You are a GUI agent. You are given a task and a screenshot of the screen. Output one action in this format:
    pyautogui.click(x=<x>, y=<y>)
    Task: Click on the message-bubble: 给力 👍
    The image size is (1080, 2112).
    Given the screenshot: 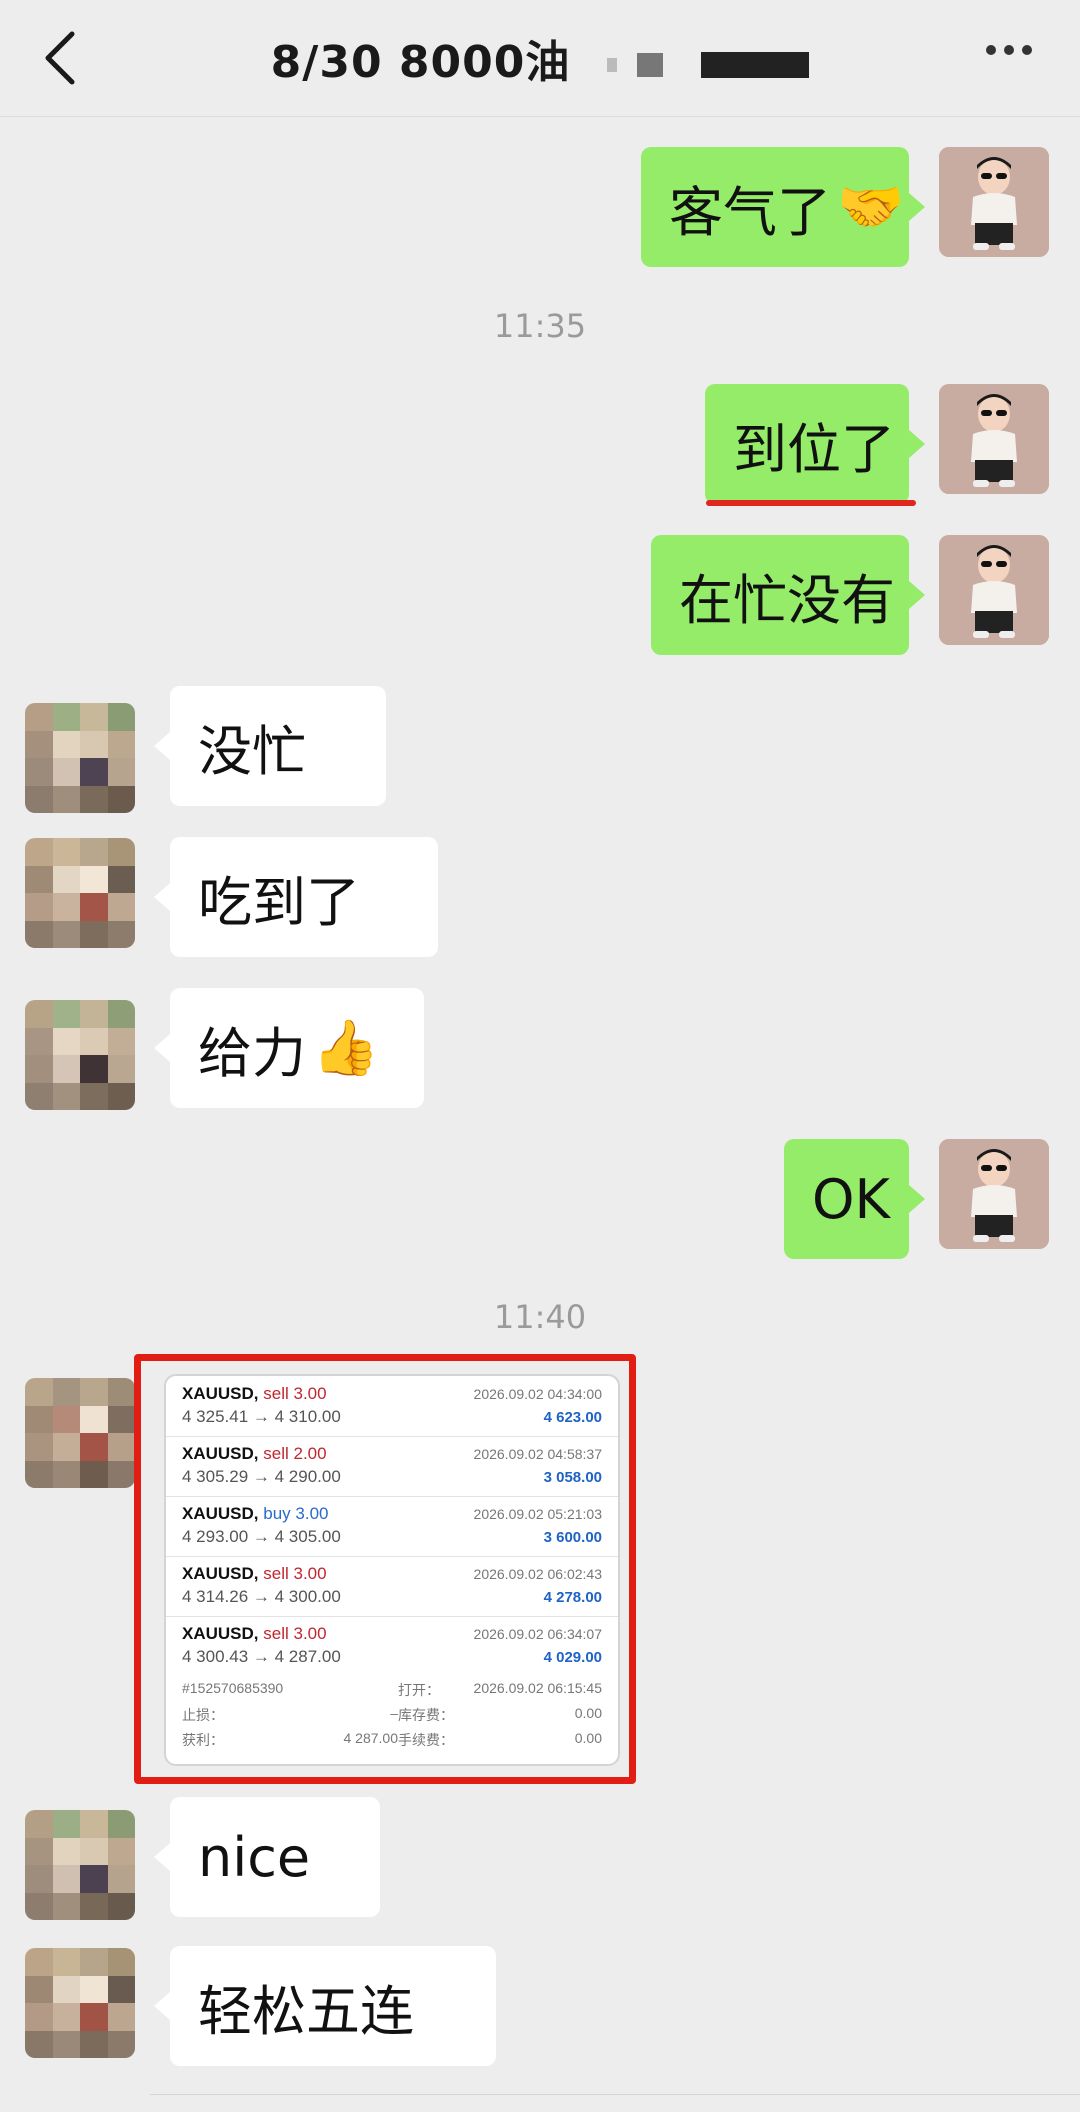 What is the action you would take?
    pyautogui.click(x=289, y=1048)
    